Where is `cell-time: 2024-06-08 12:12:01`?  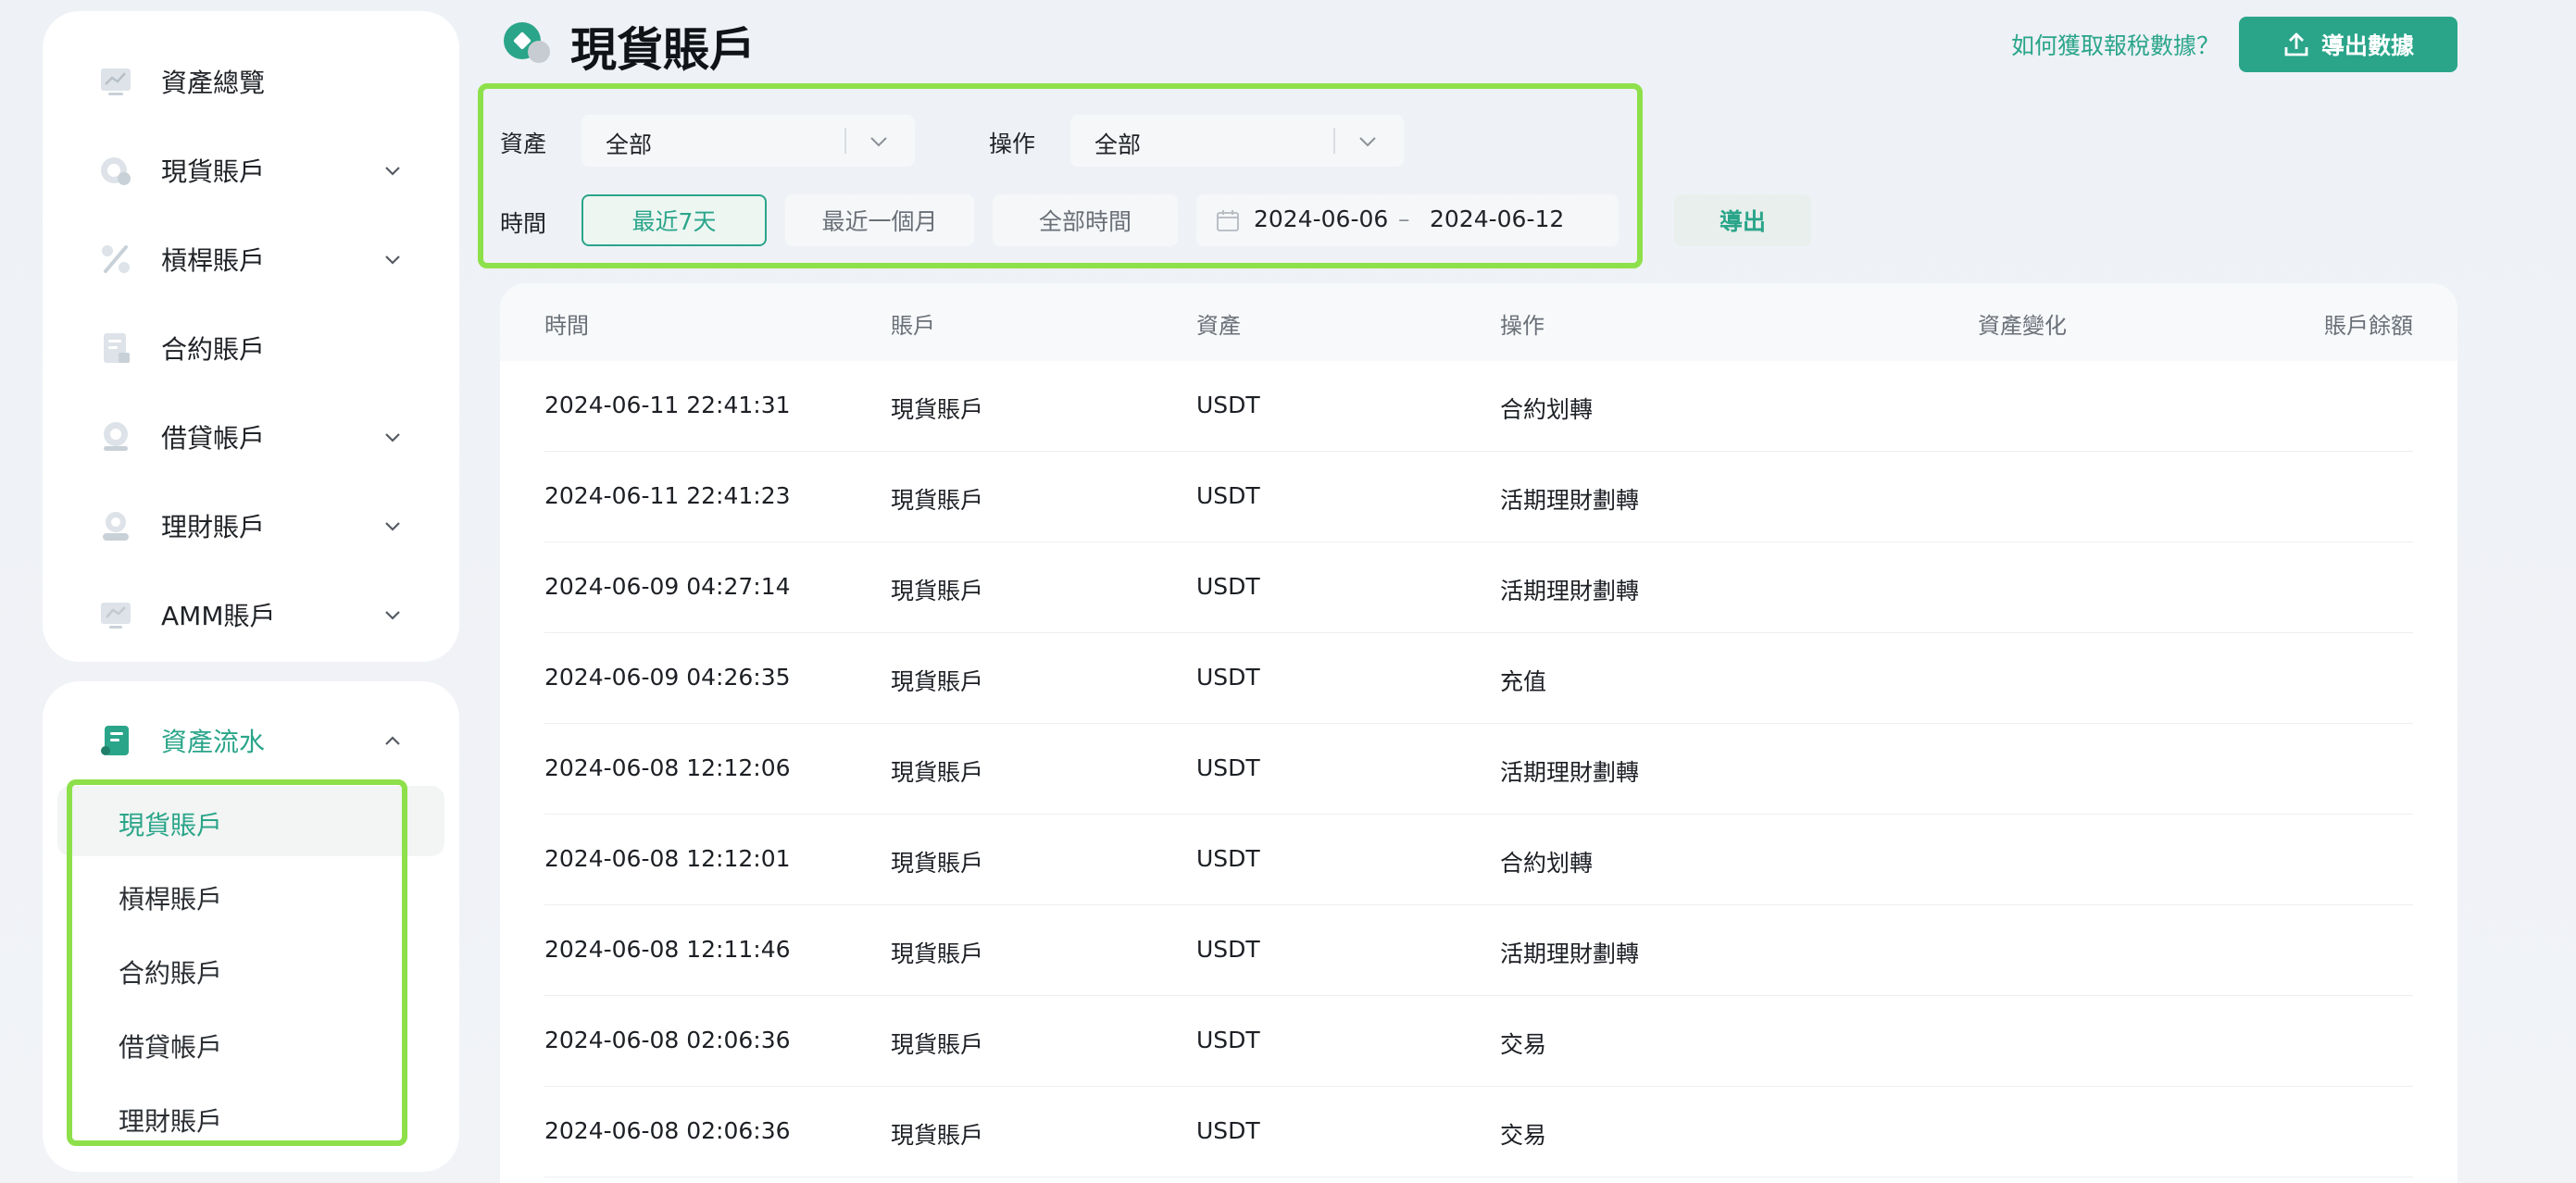 cell-time: 2024-06-08 12:12:01 is located at coordinates (668, 858).